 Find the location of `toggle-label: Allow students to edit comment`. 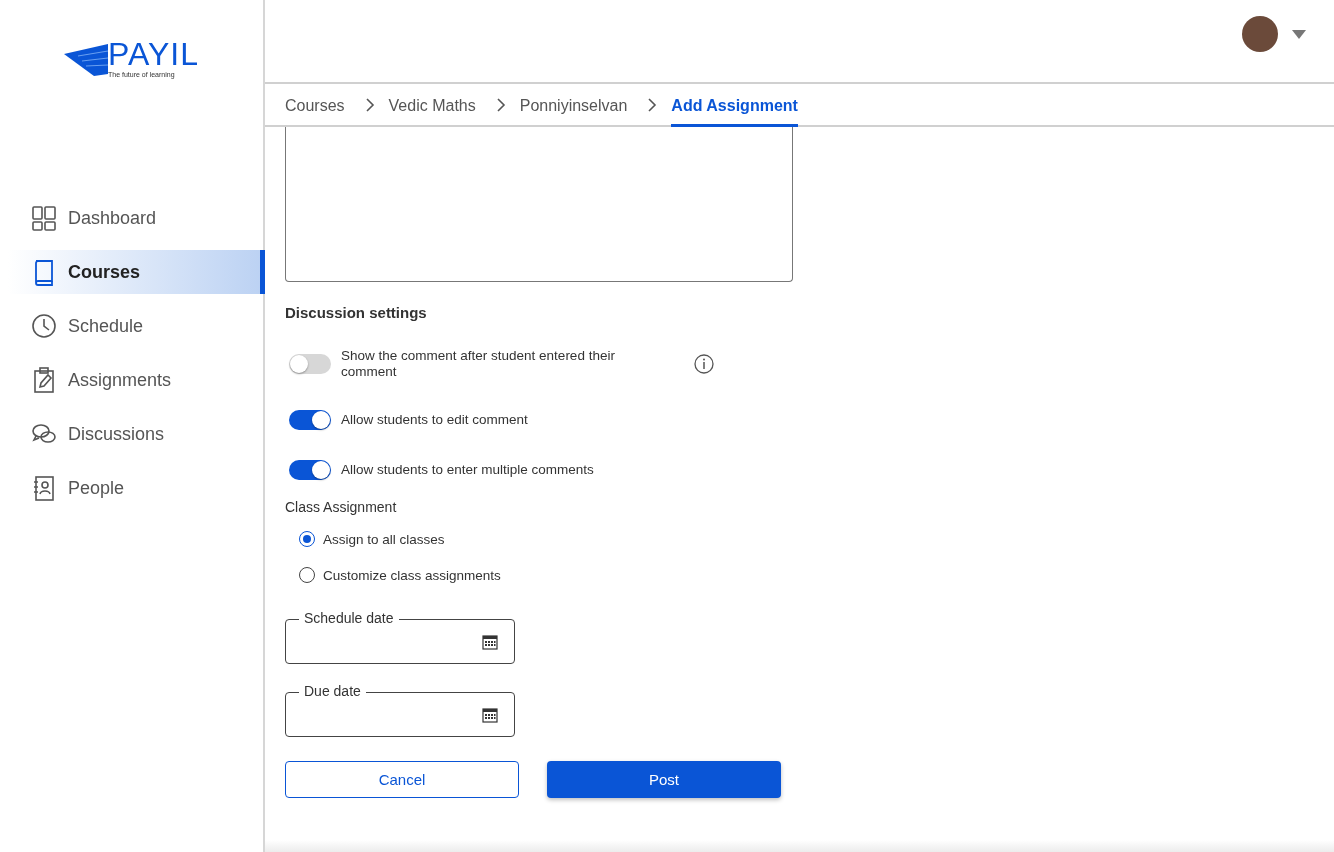

toggle-label: Allow students to edit comment is located at coordinates (435, 420).